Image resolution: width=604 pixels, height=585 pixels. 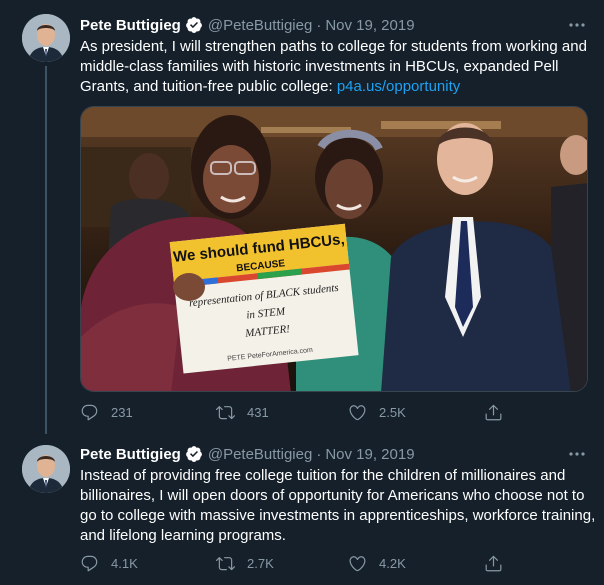 I want to click on reply-count: 231, so click(x=122, y=412).